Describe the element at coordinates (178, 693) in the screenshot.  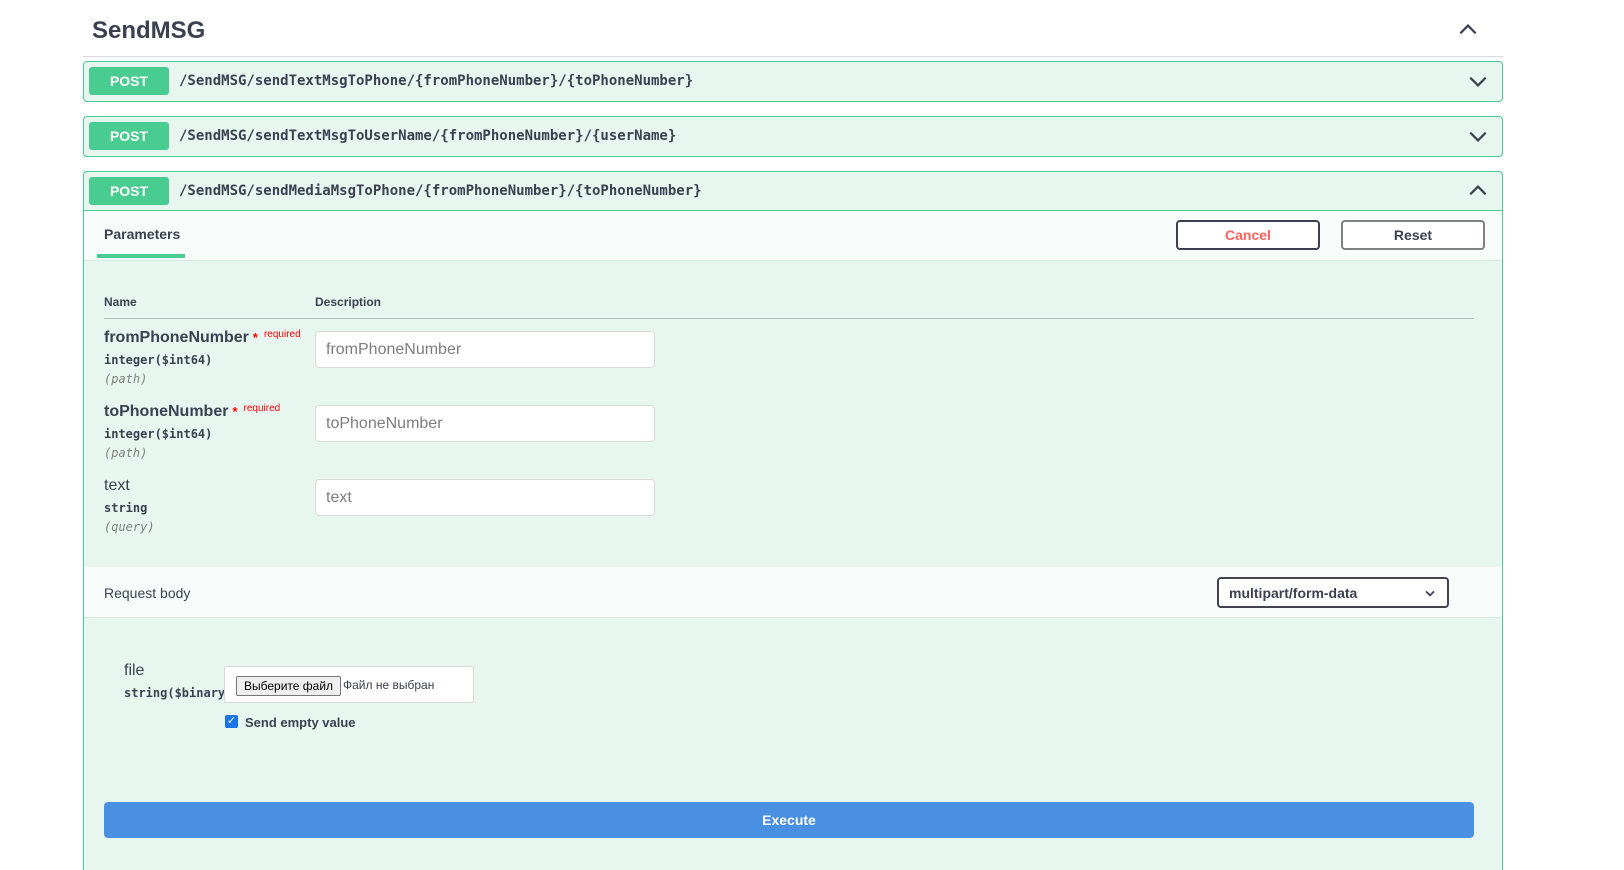
I see `file-field-type: string($binary)` at that location.